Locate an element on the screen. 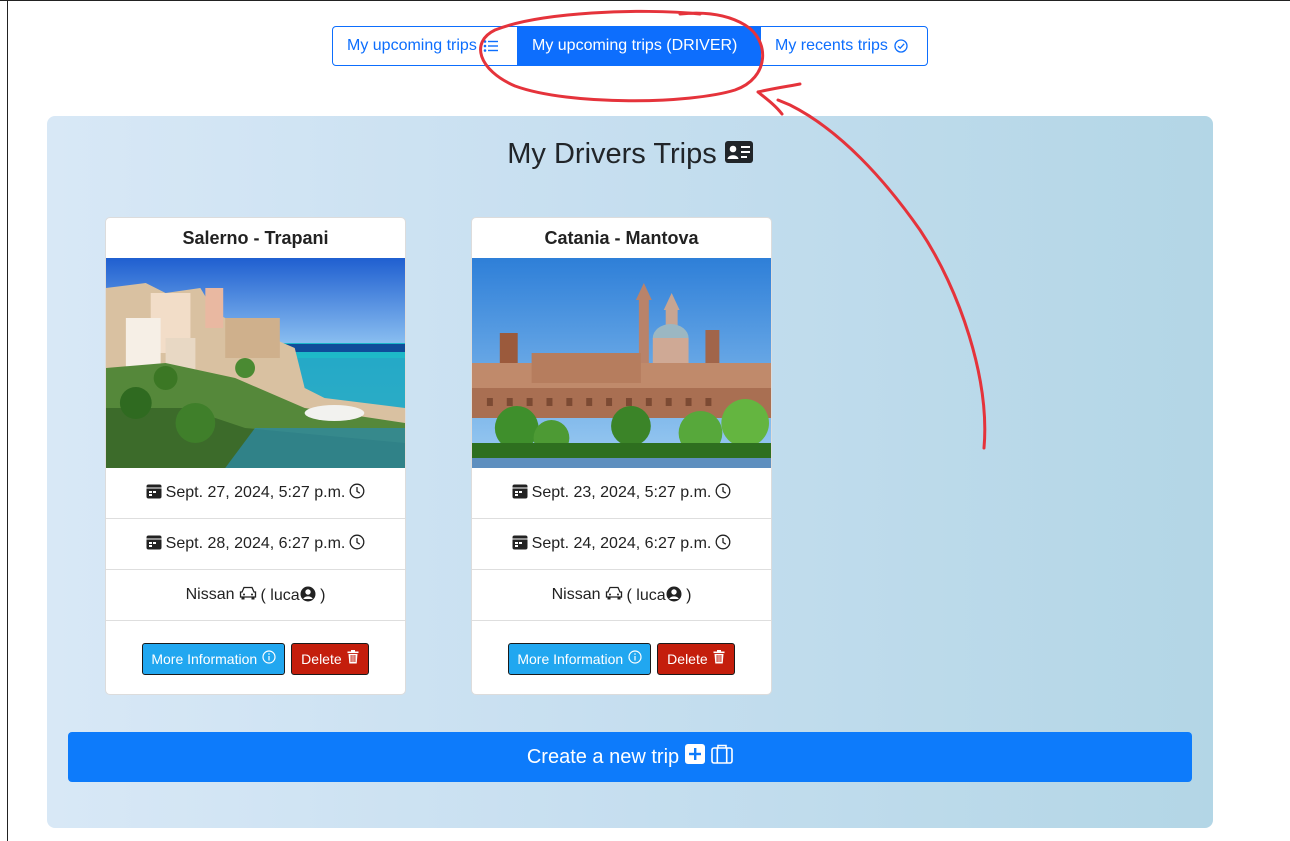 Image resolution: width=1290 pixels, height=841 pixels. arrival-row: Sept. 28, 2024, 6:27 p.m. is located at coordinates (255, 544).